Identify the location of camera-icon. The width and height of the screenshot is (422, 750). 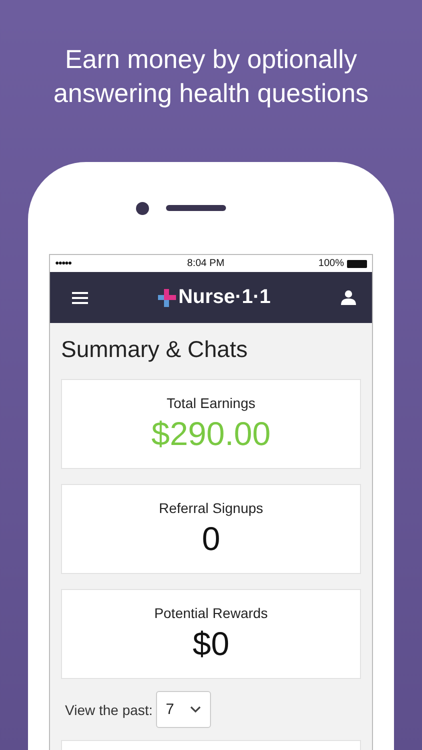
(142, 208).